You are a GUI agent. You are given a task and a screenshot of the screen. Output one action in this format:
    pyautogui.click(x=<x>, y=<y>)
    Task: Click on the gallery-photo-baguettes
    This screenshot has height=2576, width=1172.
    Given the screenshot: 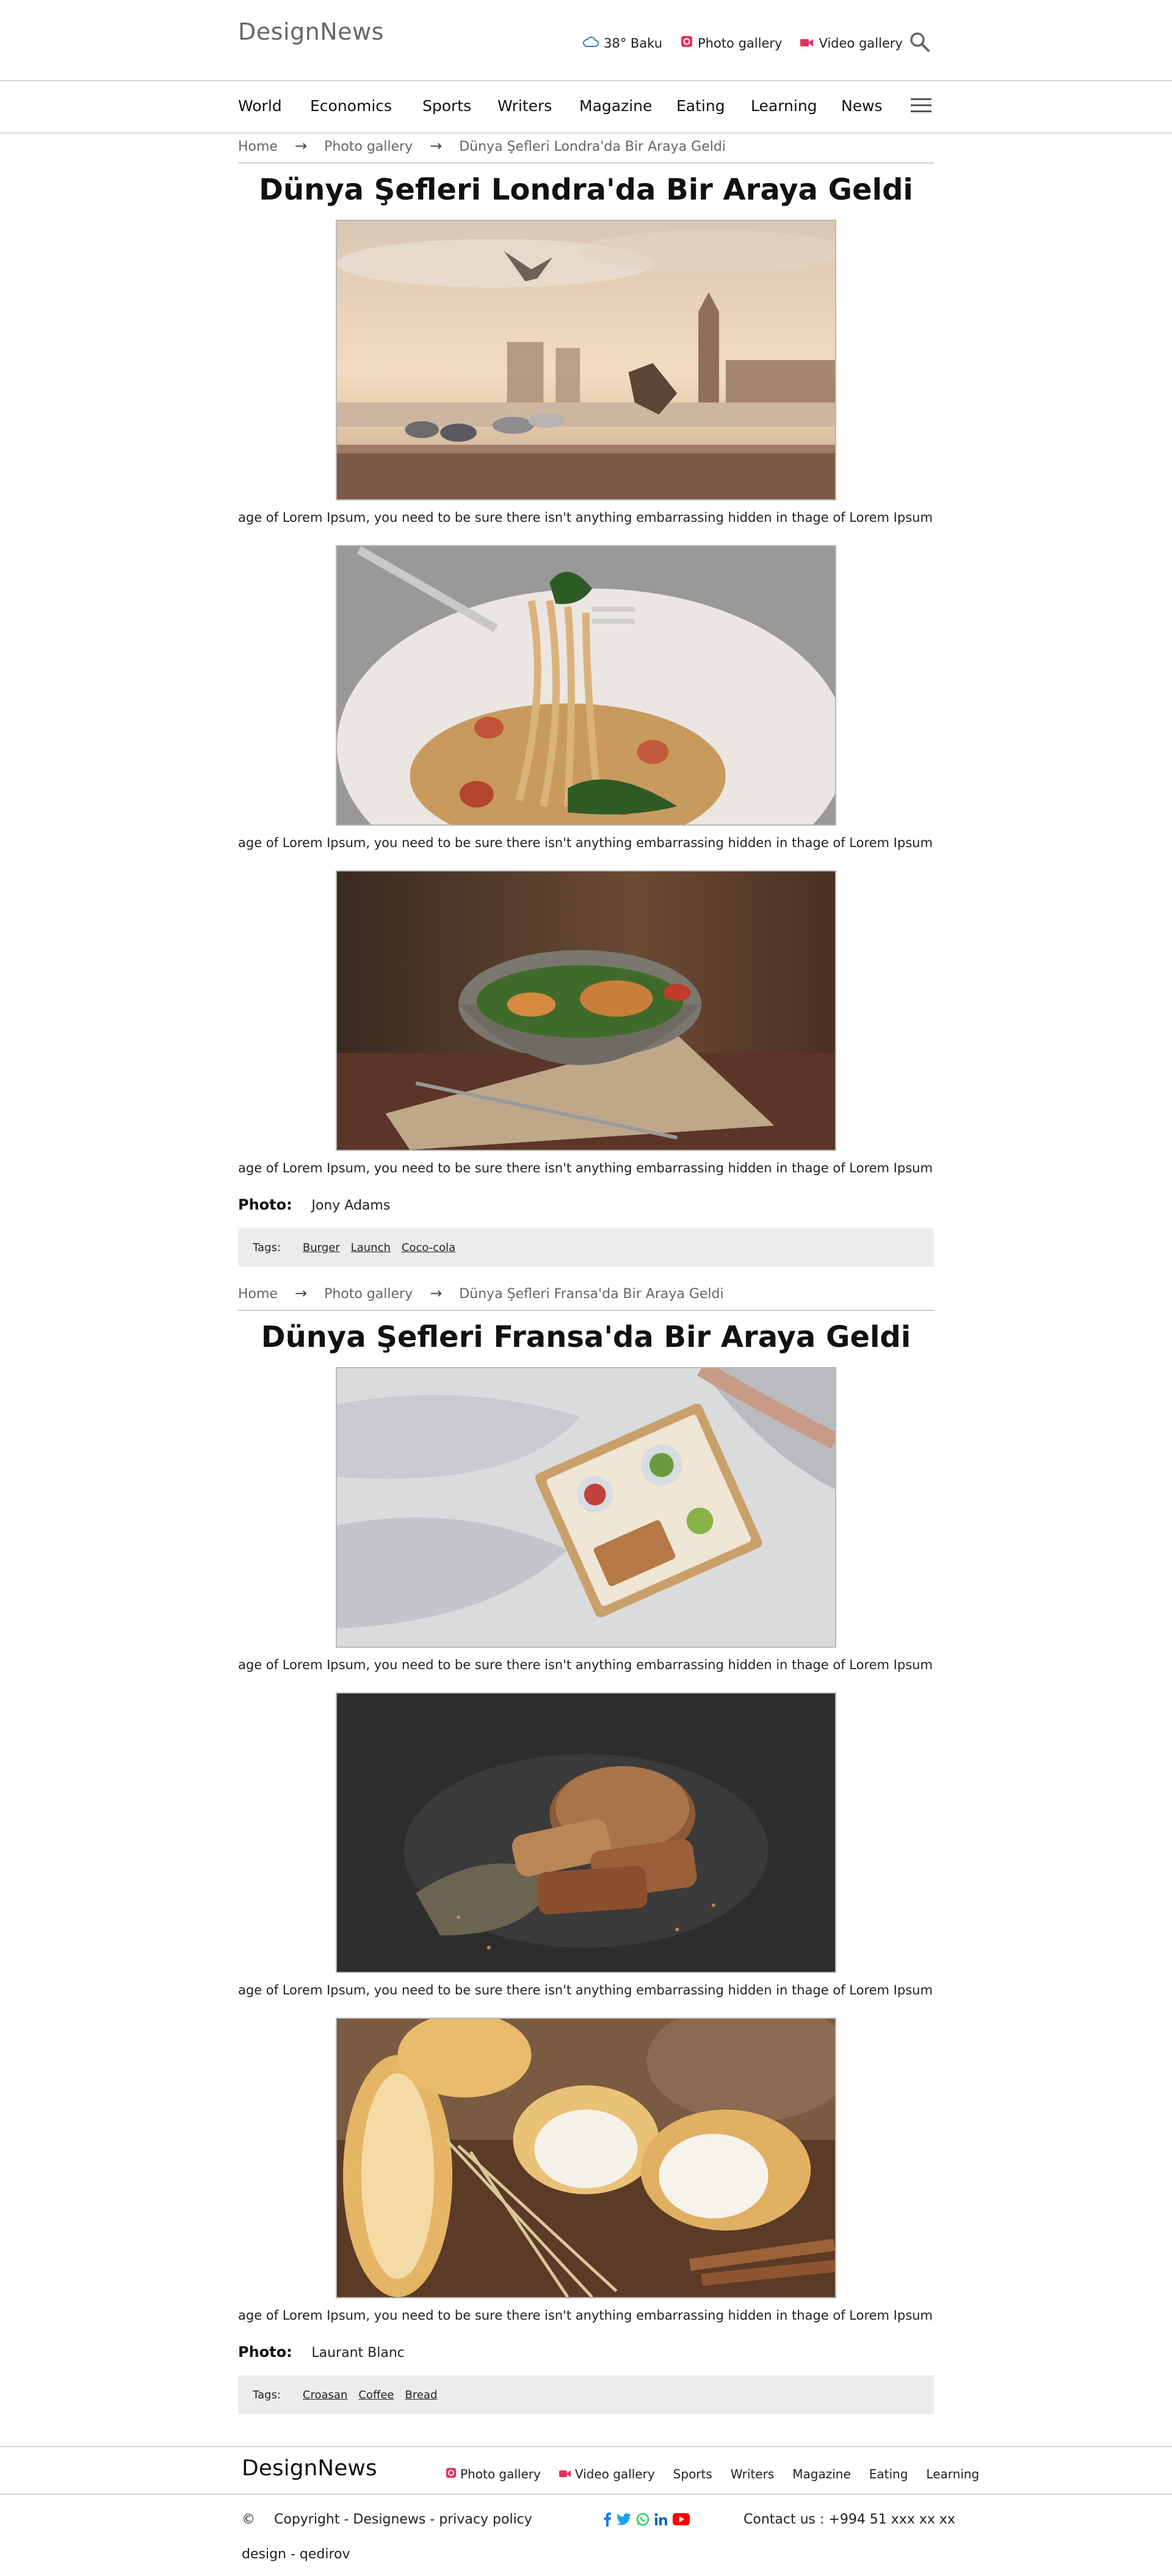 What is the action you would take?
    pyautogui.click(x=586, y=2158)
    